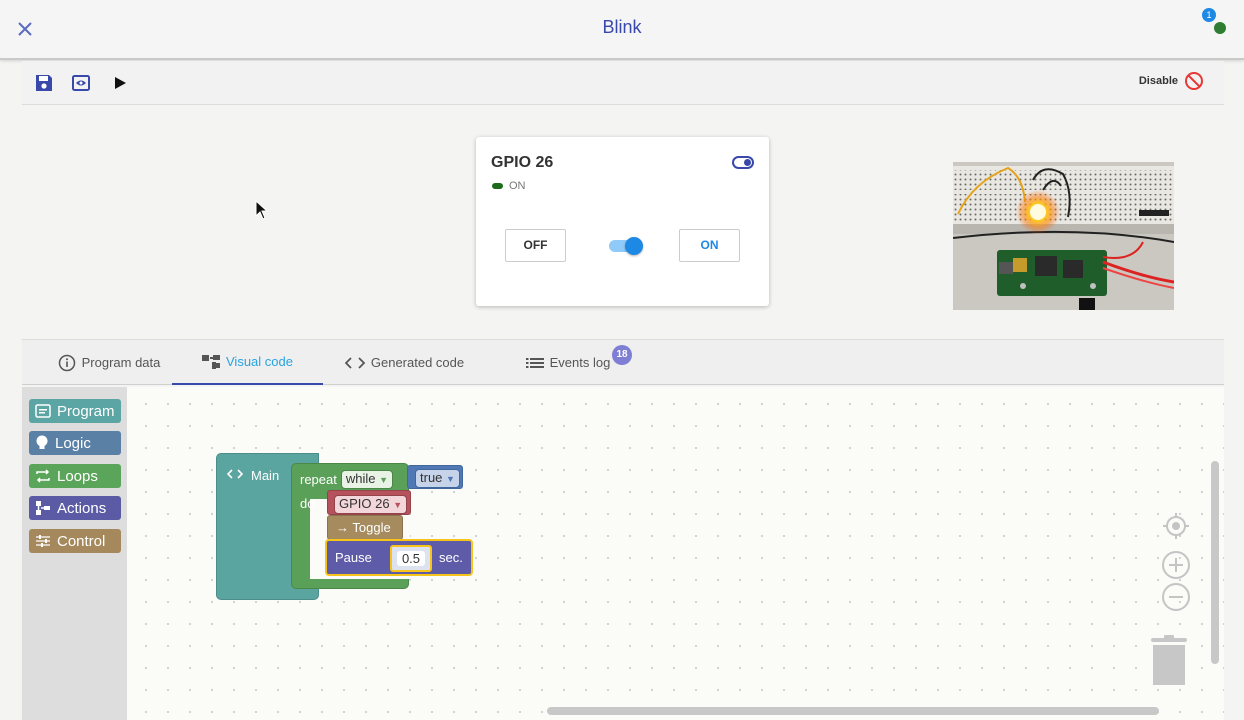 The width and height of the screenshot is (1244, 720). Describe the element at coordinates (497, 186) in the screenshot. I see `led-indicator-icon` at that location.